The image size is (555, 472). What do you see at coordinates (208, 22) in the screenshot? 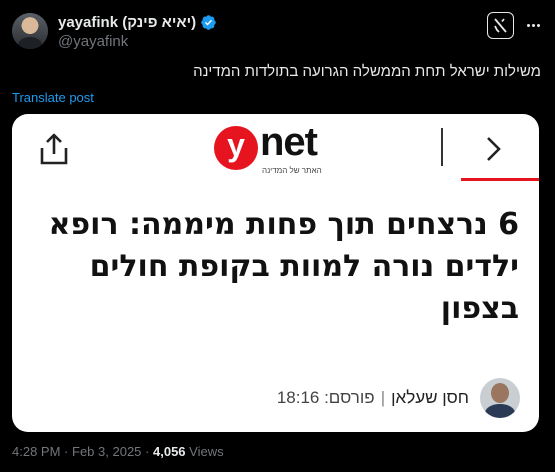
I see `verified-badge-icon` at bounding box center [208, 22].